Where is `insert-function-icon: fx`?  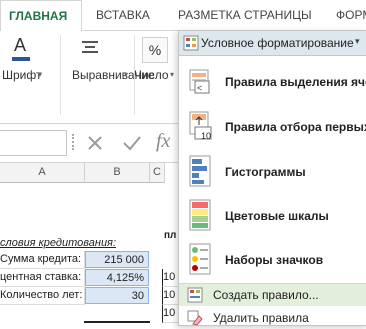 insert-function-icon: fx is located at coordinates (163, 141).